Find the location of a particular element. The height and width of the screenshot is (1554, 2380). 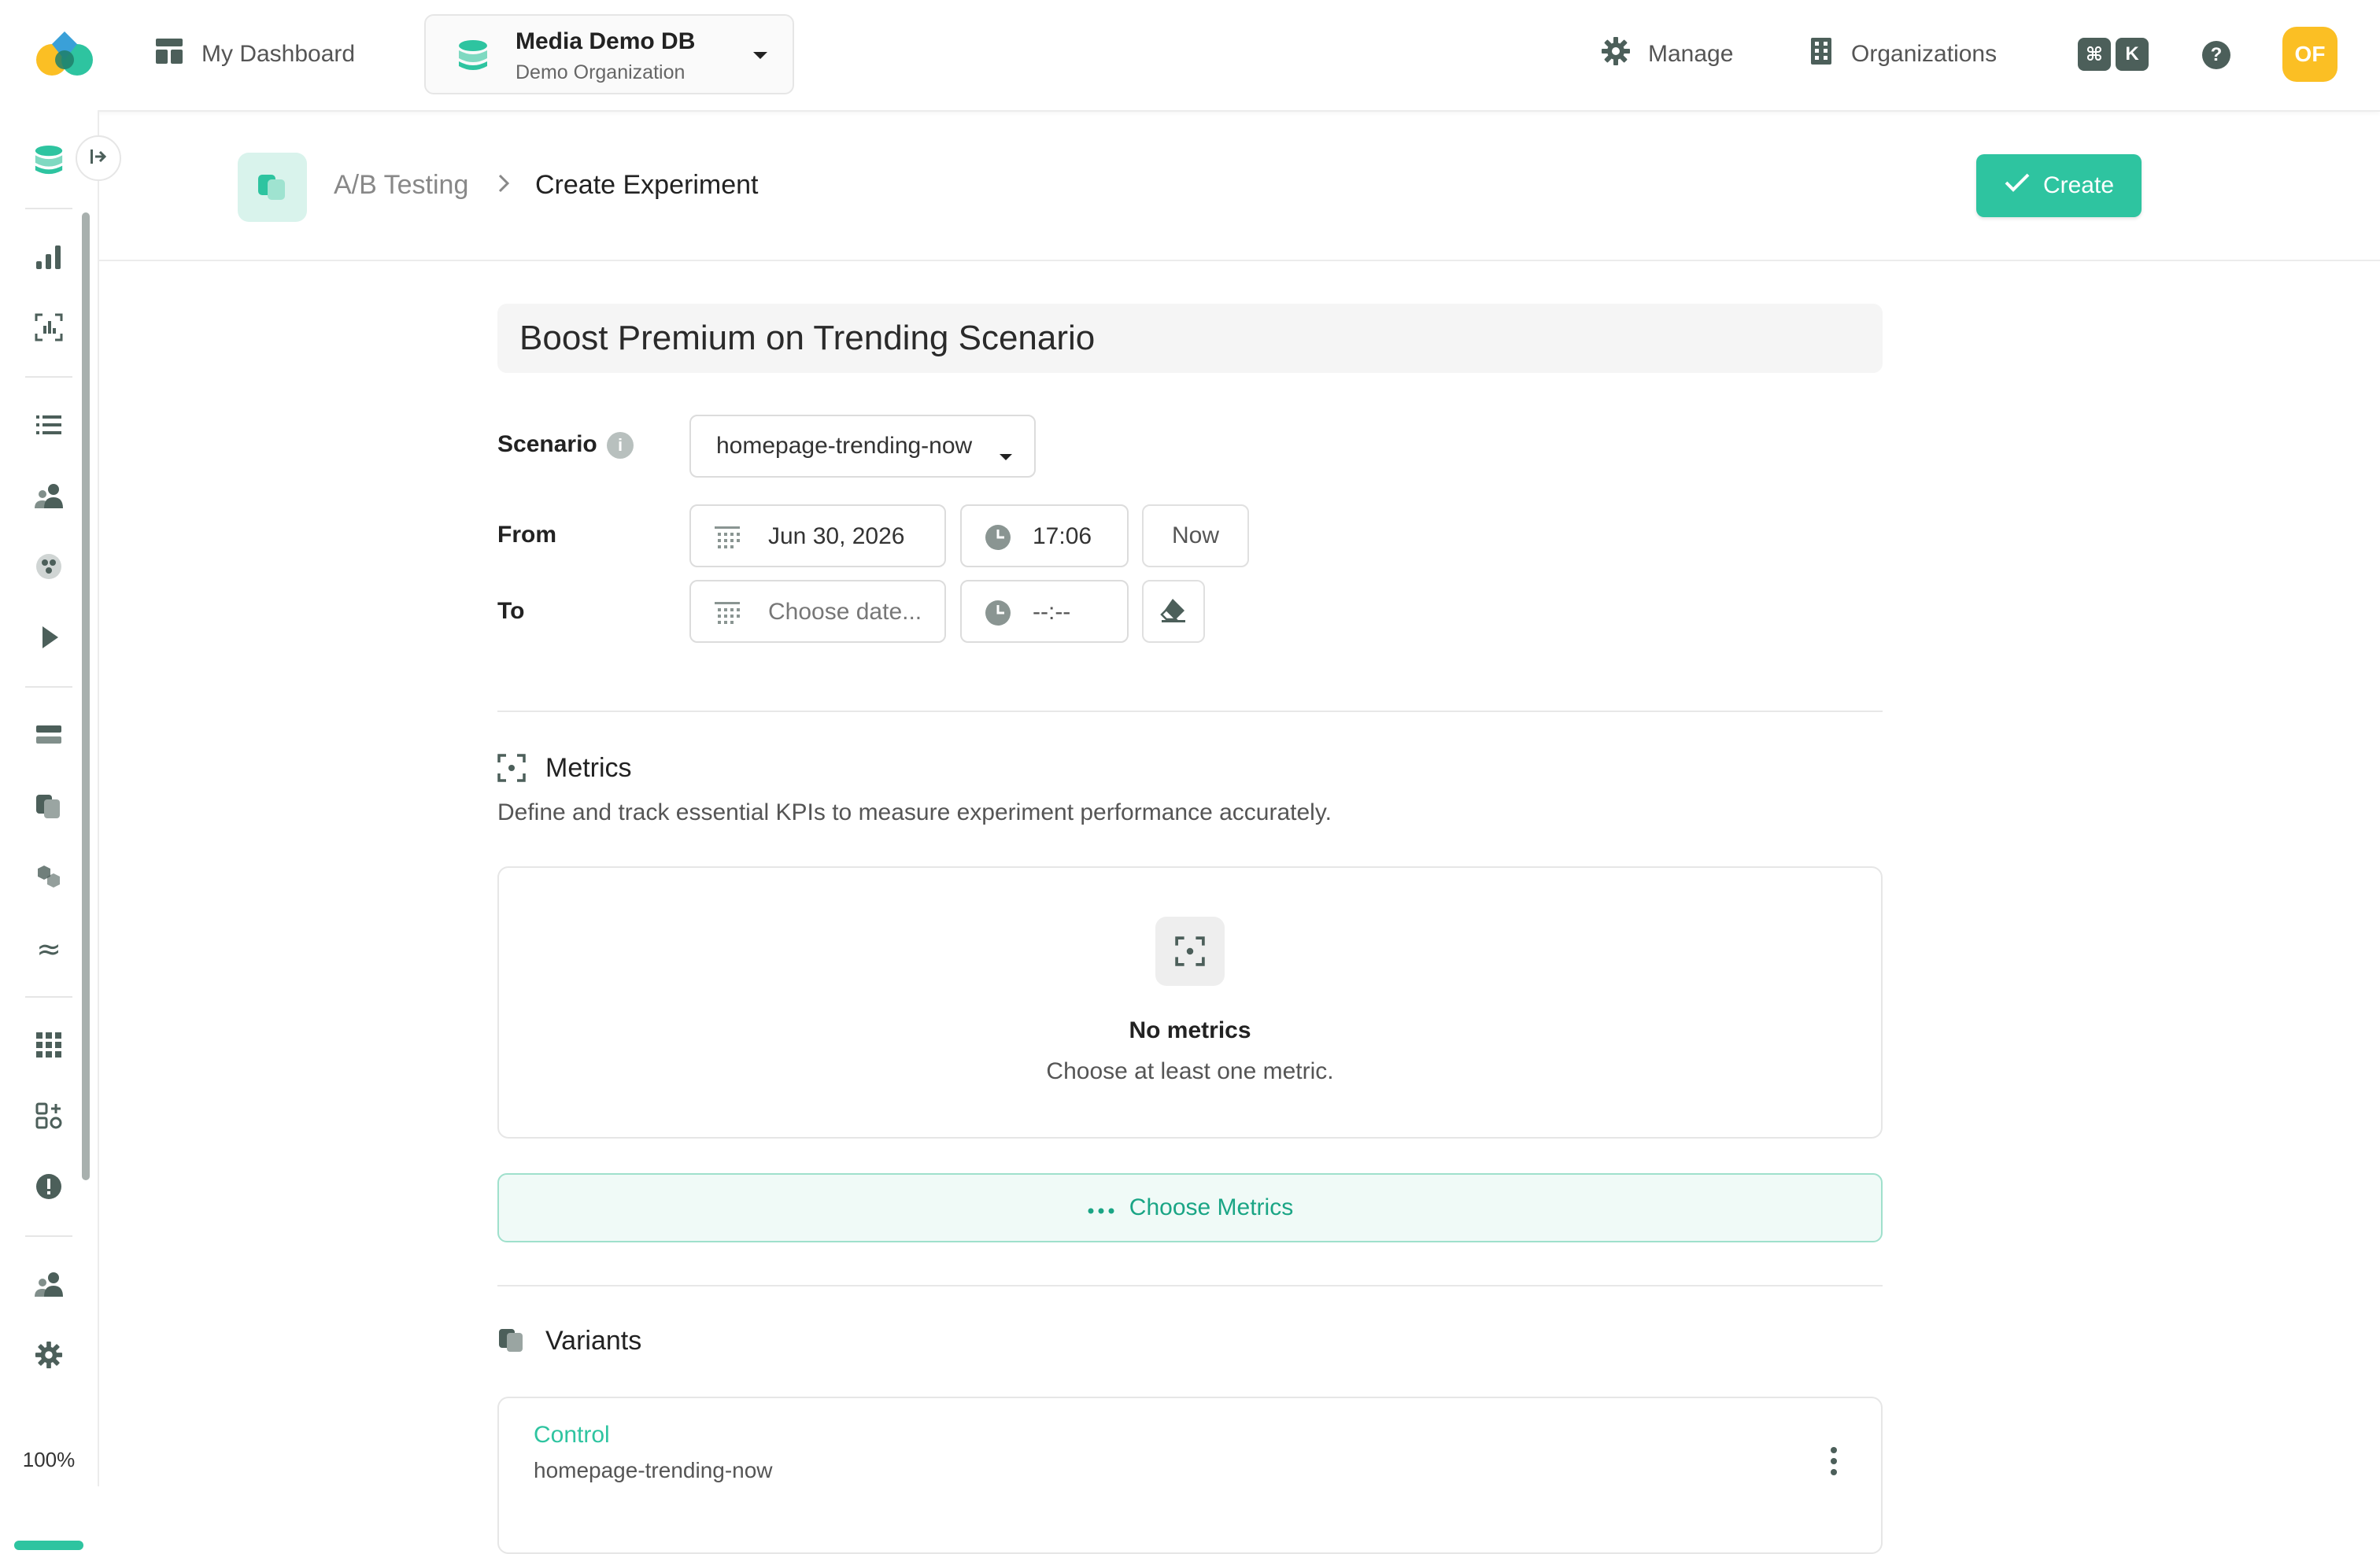

info-icon: i is located at coordinates (620, 446).